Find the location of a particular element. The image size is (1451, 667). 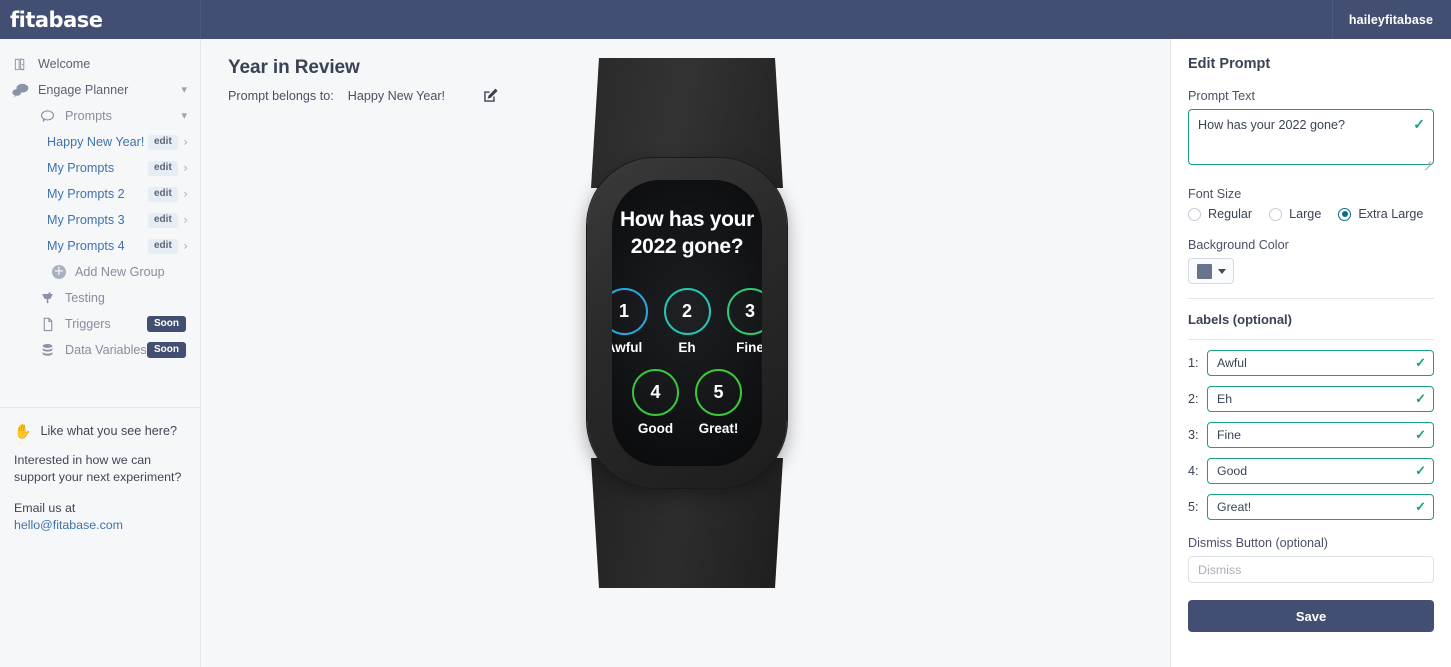

chats-icon is located at coordinates (20, 90).